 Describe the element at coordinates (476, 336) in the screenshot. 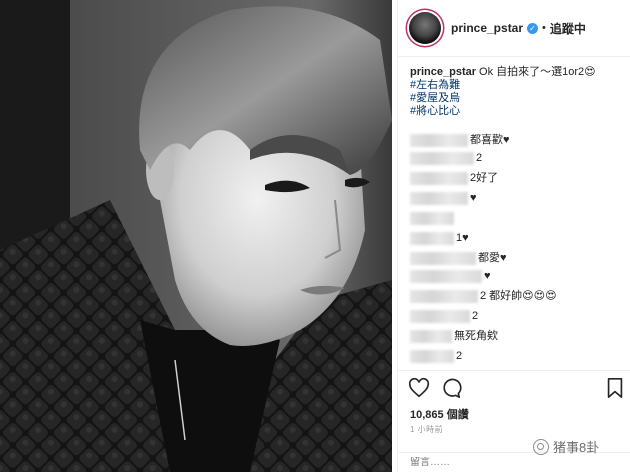

I see `comment-text: 無死角欸` at that location.